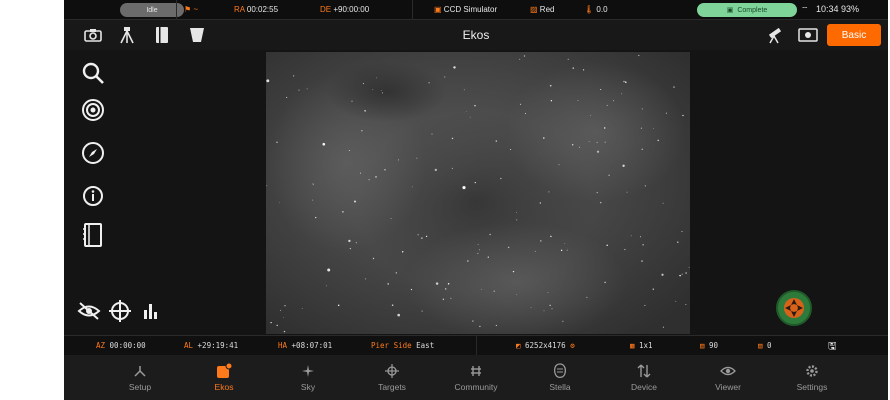  I want to click on divider, so click(476, 345).